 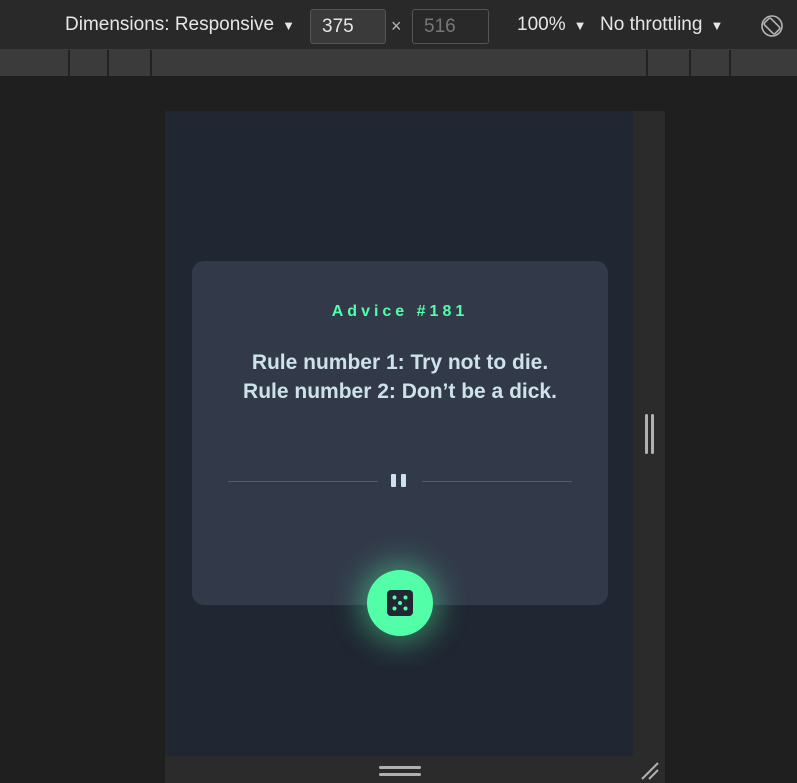 What do you see at coordinates (497, 481) in the screenshot?
I see `divider-line-right` at bounding box center [497, 481].